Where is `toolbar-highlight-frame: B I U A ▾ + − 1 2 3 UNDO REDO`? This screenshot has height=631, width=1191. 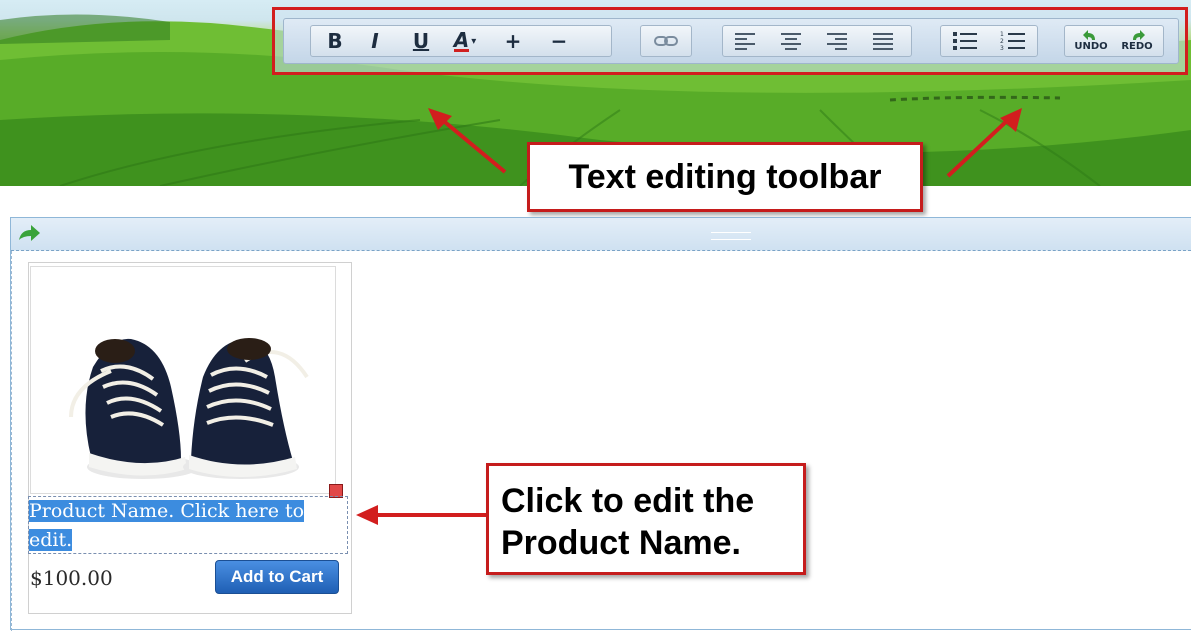 toolbar-highlight-frame: B I U A ▾ + − 1 2 3 UNDO REDO is located at coordinates (730, 41).